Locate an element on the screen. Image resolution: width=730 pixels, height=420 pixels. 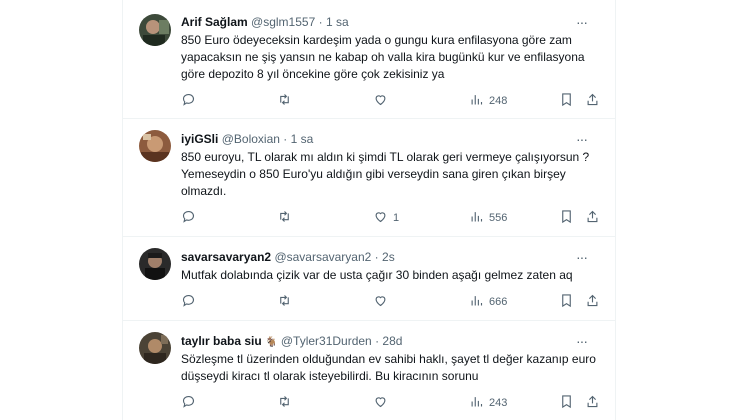
display-name: iyiGSli is located at coordinates (199, 139).